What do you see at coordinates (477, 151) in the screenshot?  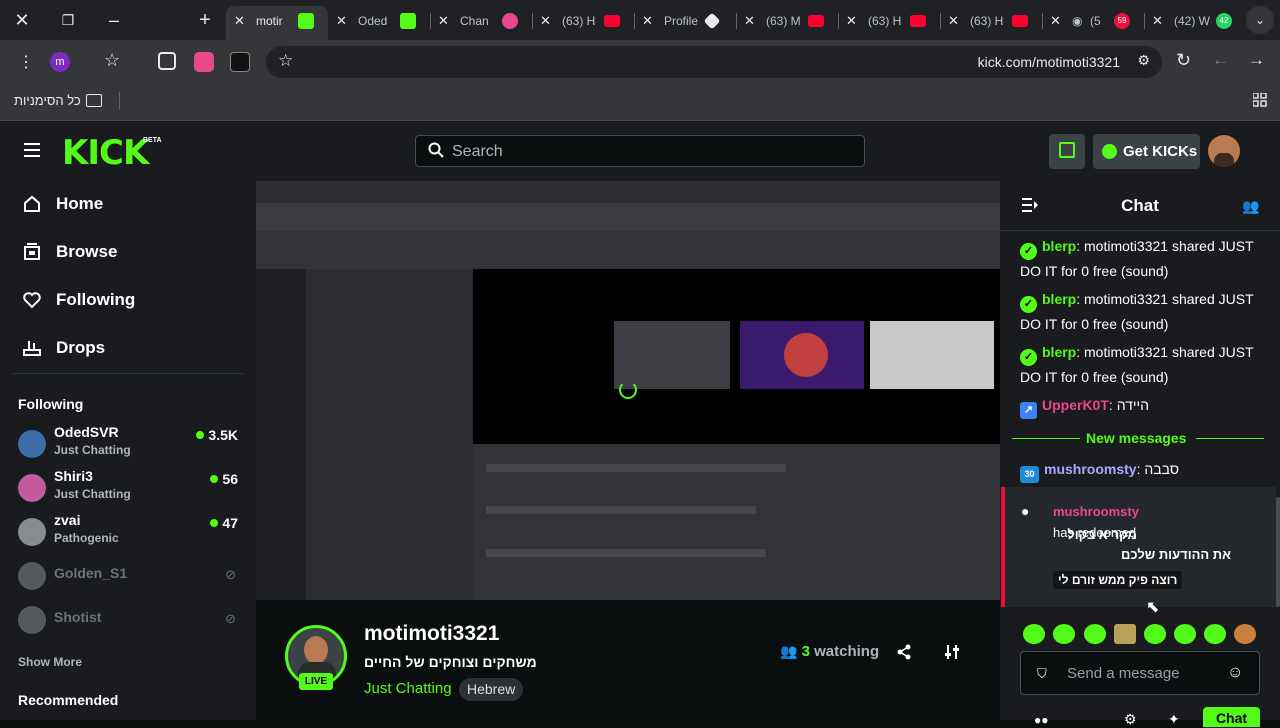 I see `search-placeholder: Search` at bounding box center [477, 151].